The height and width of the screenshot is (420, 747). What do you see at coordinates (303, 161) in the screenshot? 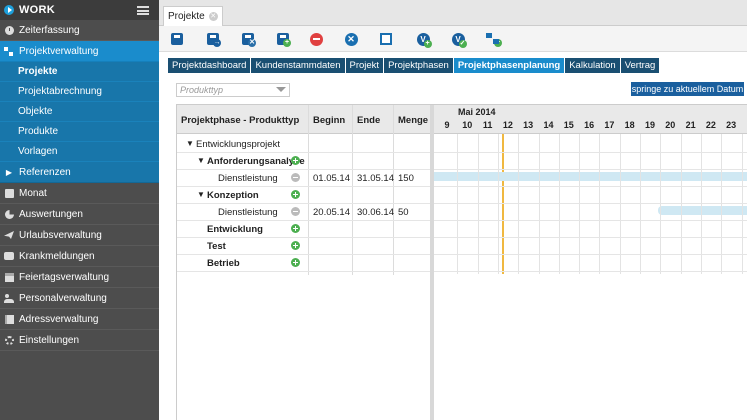
I see `table-row: ▼ Anforderungsanalyse` at bounding box center [303, 161].